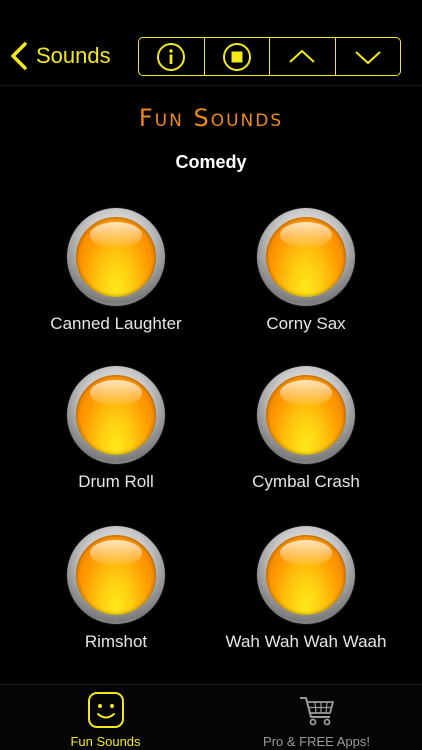 Image resolution: width=422 pixels, height=750 pixels. I want to click on tab-bar: Fun Sounds Pro & FREE Apps!, so click(211, 717).